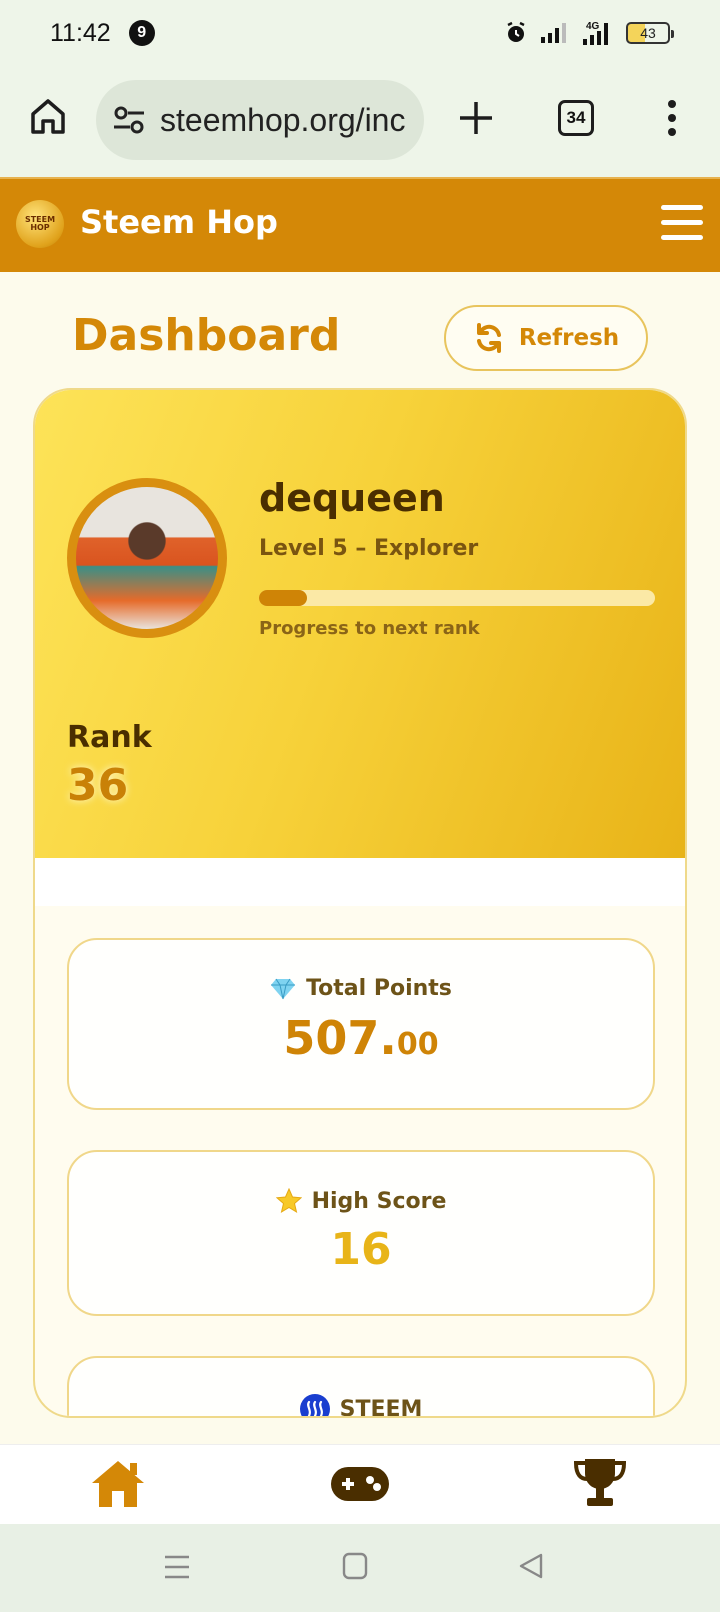 The width and height of the screenshot is (720, 1612). I want to click on hamburger-menu-icon, so click(682, 223).